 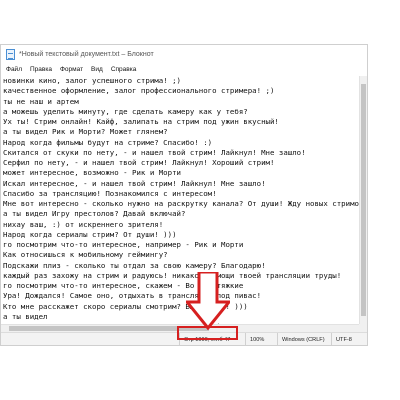 I want to click on text-line: ты не наш и артем, so click(x=41, y=101).